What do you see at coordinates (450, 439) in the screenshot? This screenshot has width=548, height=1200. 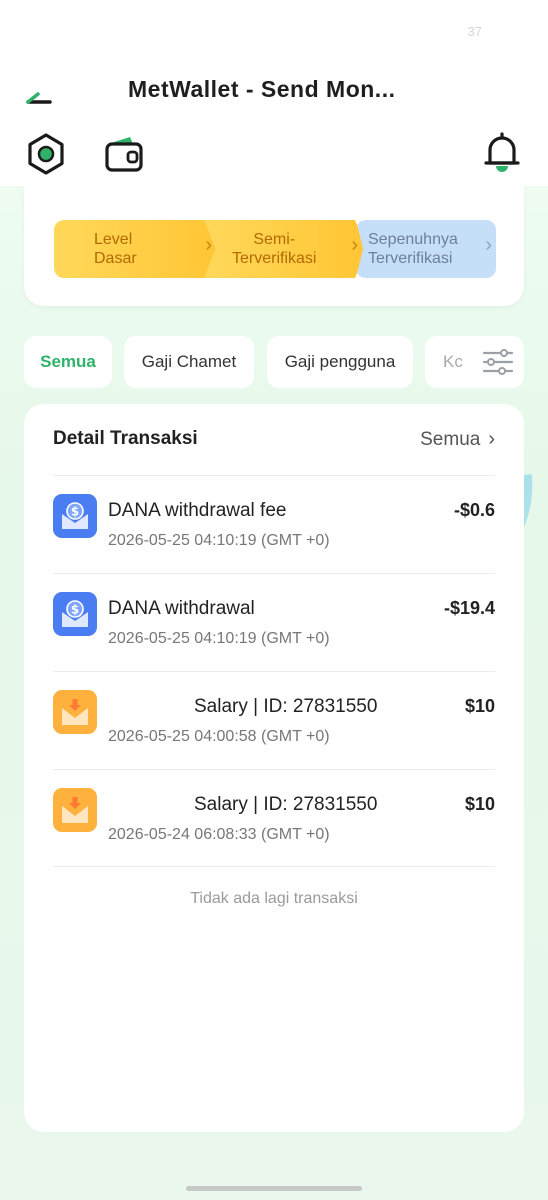 I see `view-all-label: Semua` at bounding box center [450, 439].